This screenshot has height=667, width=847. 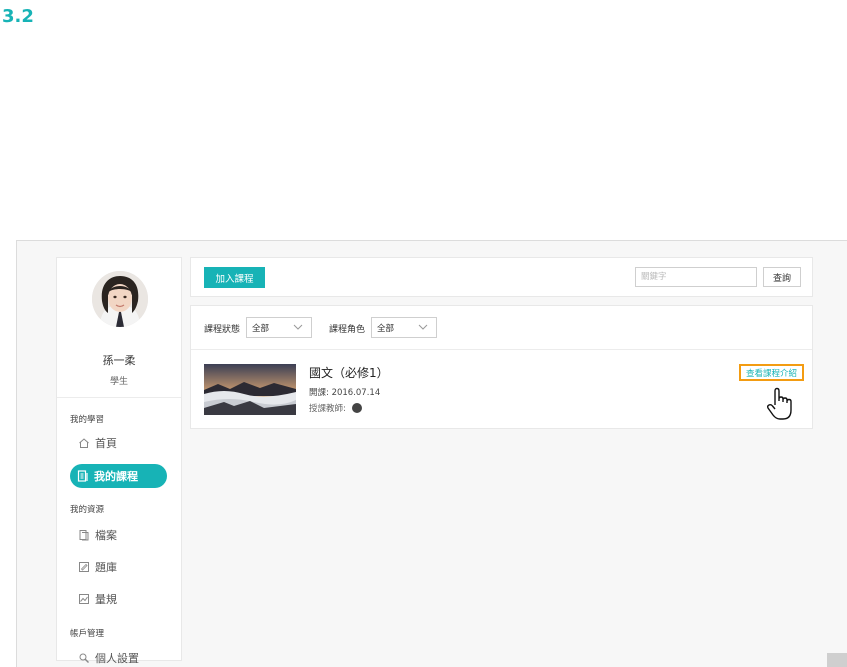 I want to click on view-course-intro-link: 查看課程介紹, so click(x=771, y=372).